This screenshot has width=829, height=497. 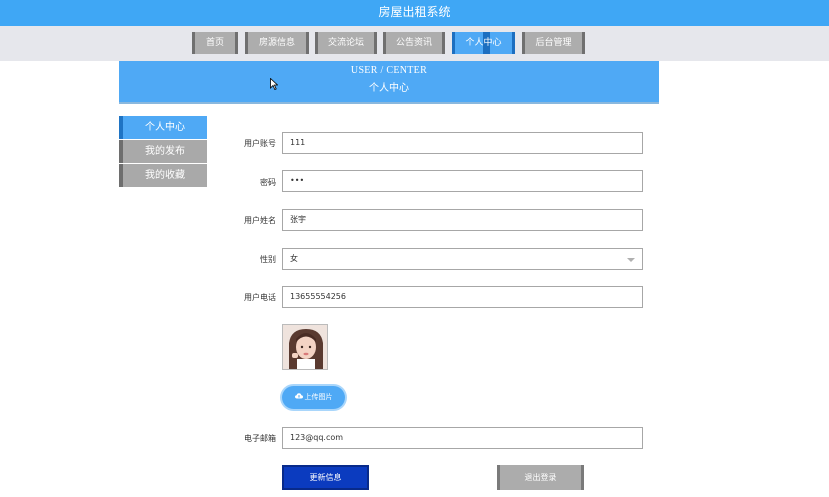 What do you see at coordinates (260, 297) in the screenshot?
I see `phone-label: 用户电话` at bounding box center [260, 297].